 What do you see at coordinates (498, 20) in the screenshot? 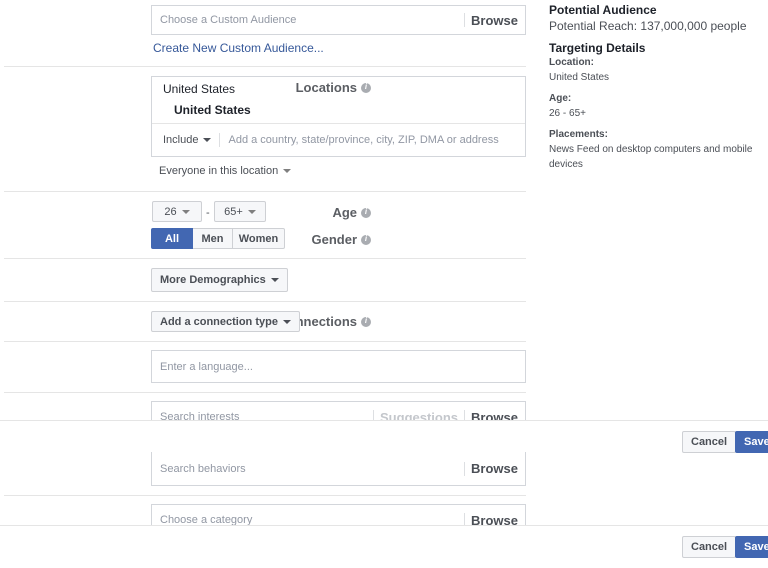
I see `browse-custom-audiences-button: Browse` at bounding box center [498, 20].